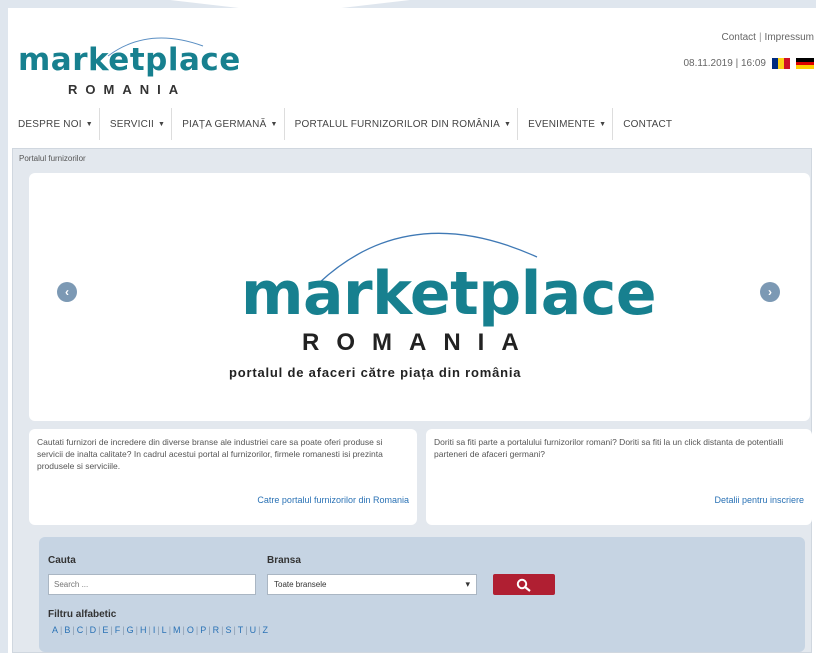 This screenshot has width=816, height=653. Describe the element at coordinates (203, 630) in the screenshot. I see `letter-p: P` at that location.